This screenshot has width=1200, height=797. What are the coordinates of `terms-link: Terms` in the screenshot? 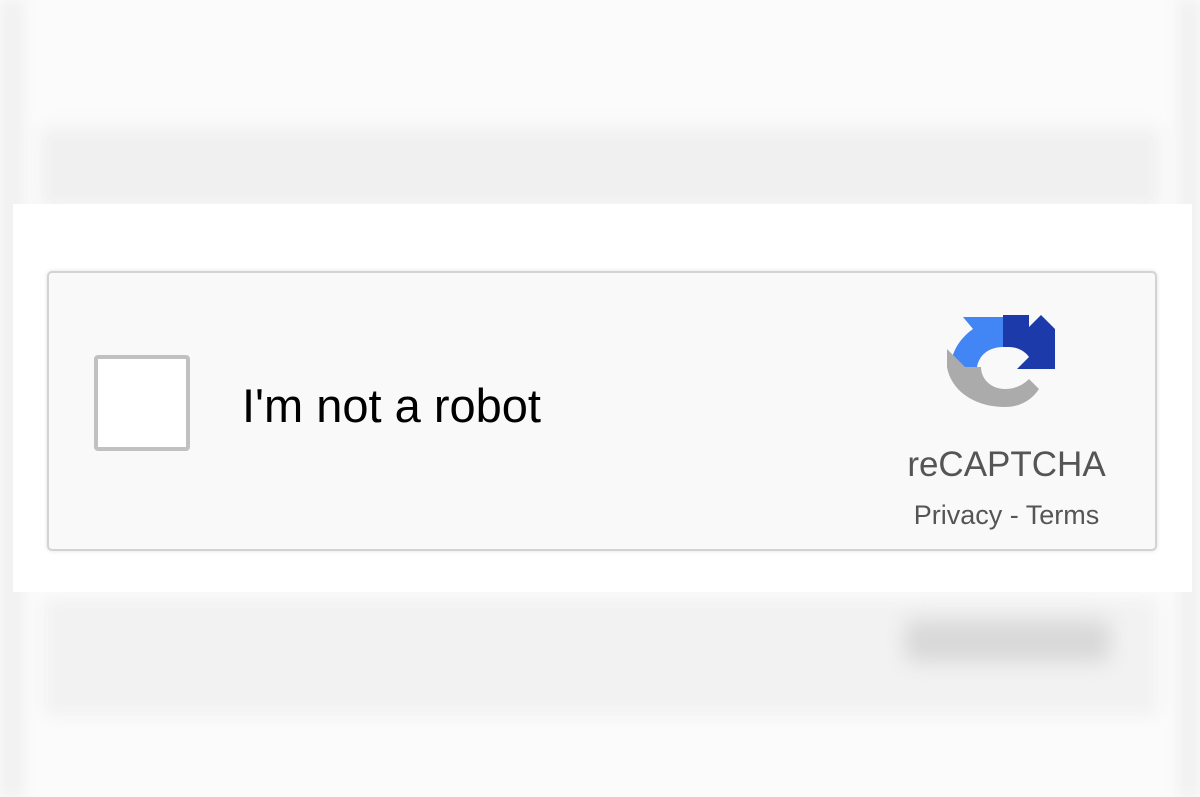 It's located at (1063, 515).